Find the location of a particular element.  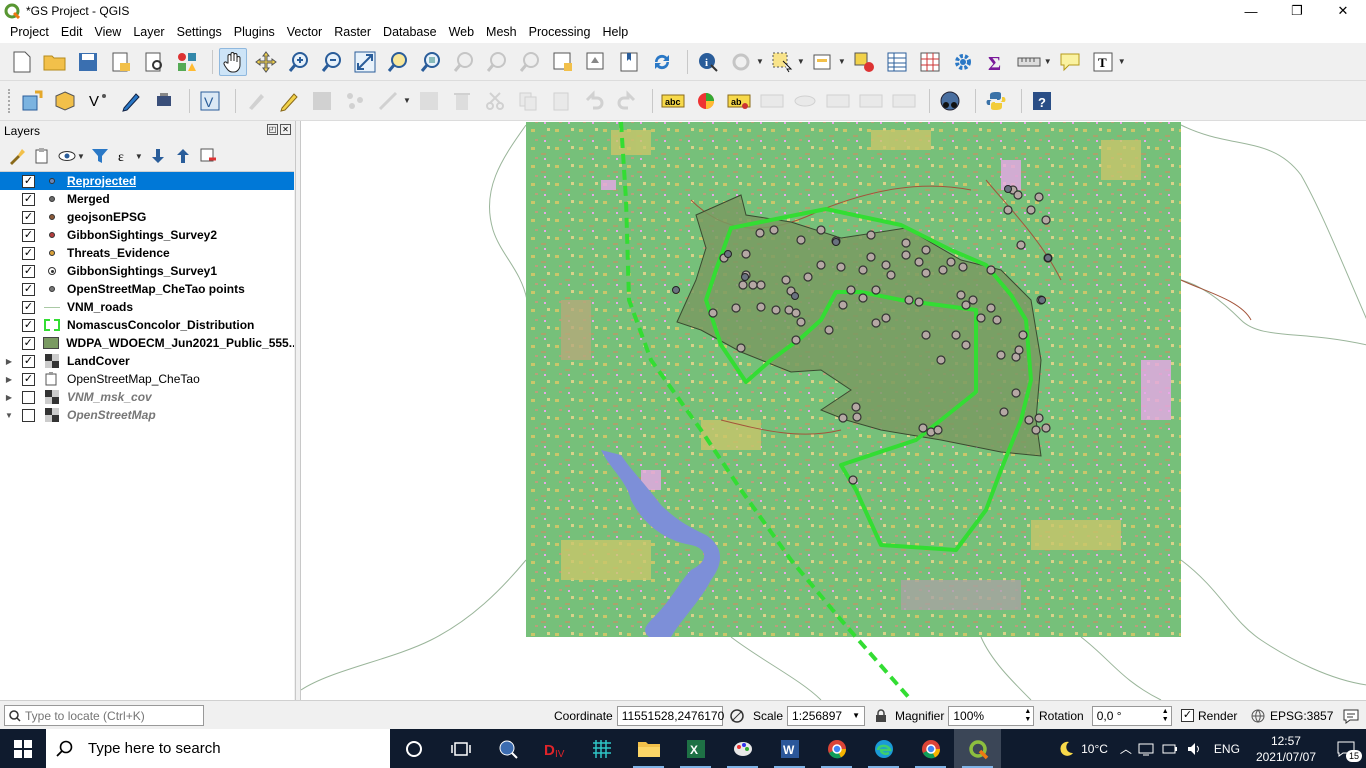

chrome-icon is located at coordinates (836, 748).